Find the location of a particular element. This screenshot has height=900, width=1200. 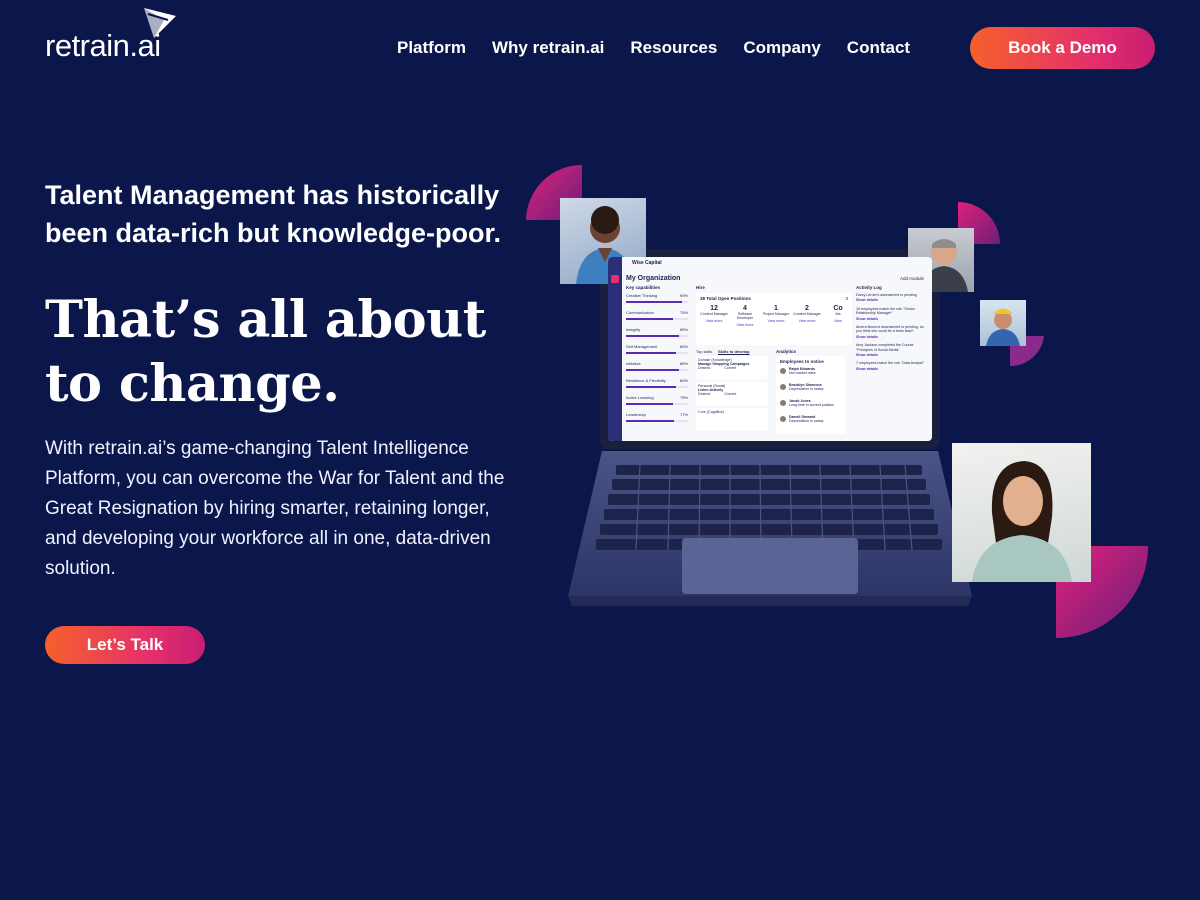

nav-company: Company is located at coordinates (781, 48).